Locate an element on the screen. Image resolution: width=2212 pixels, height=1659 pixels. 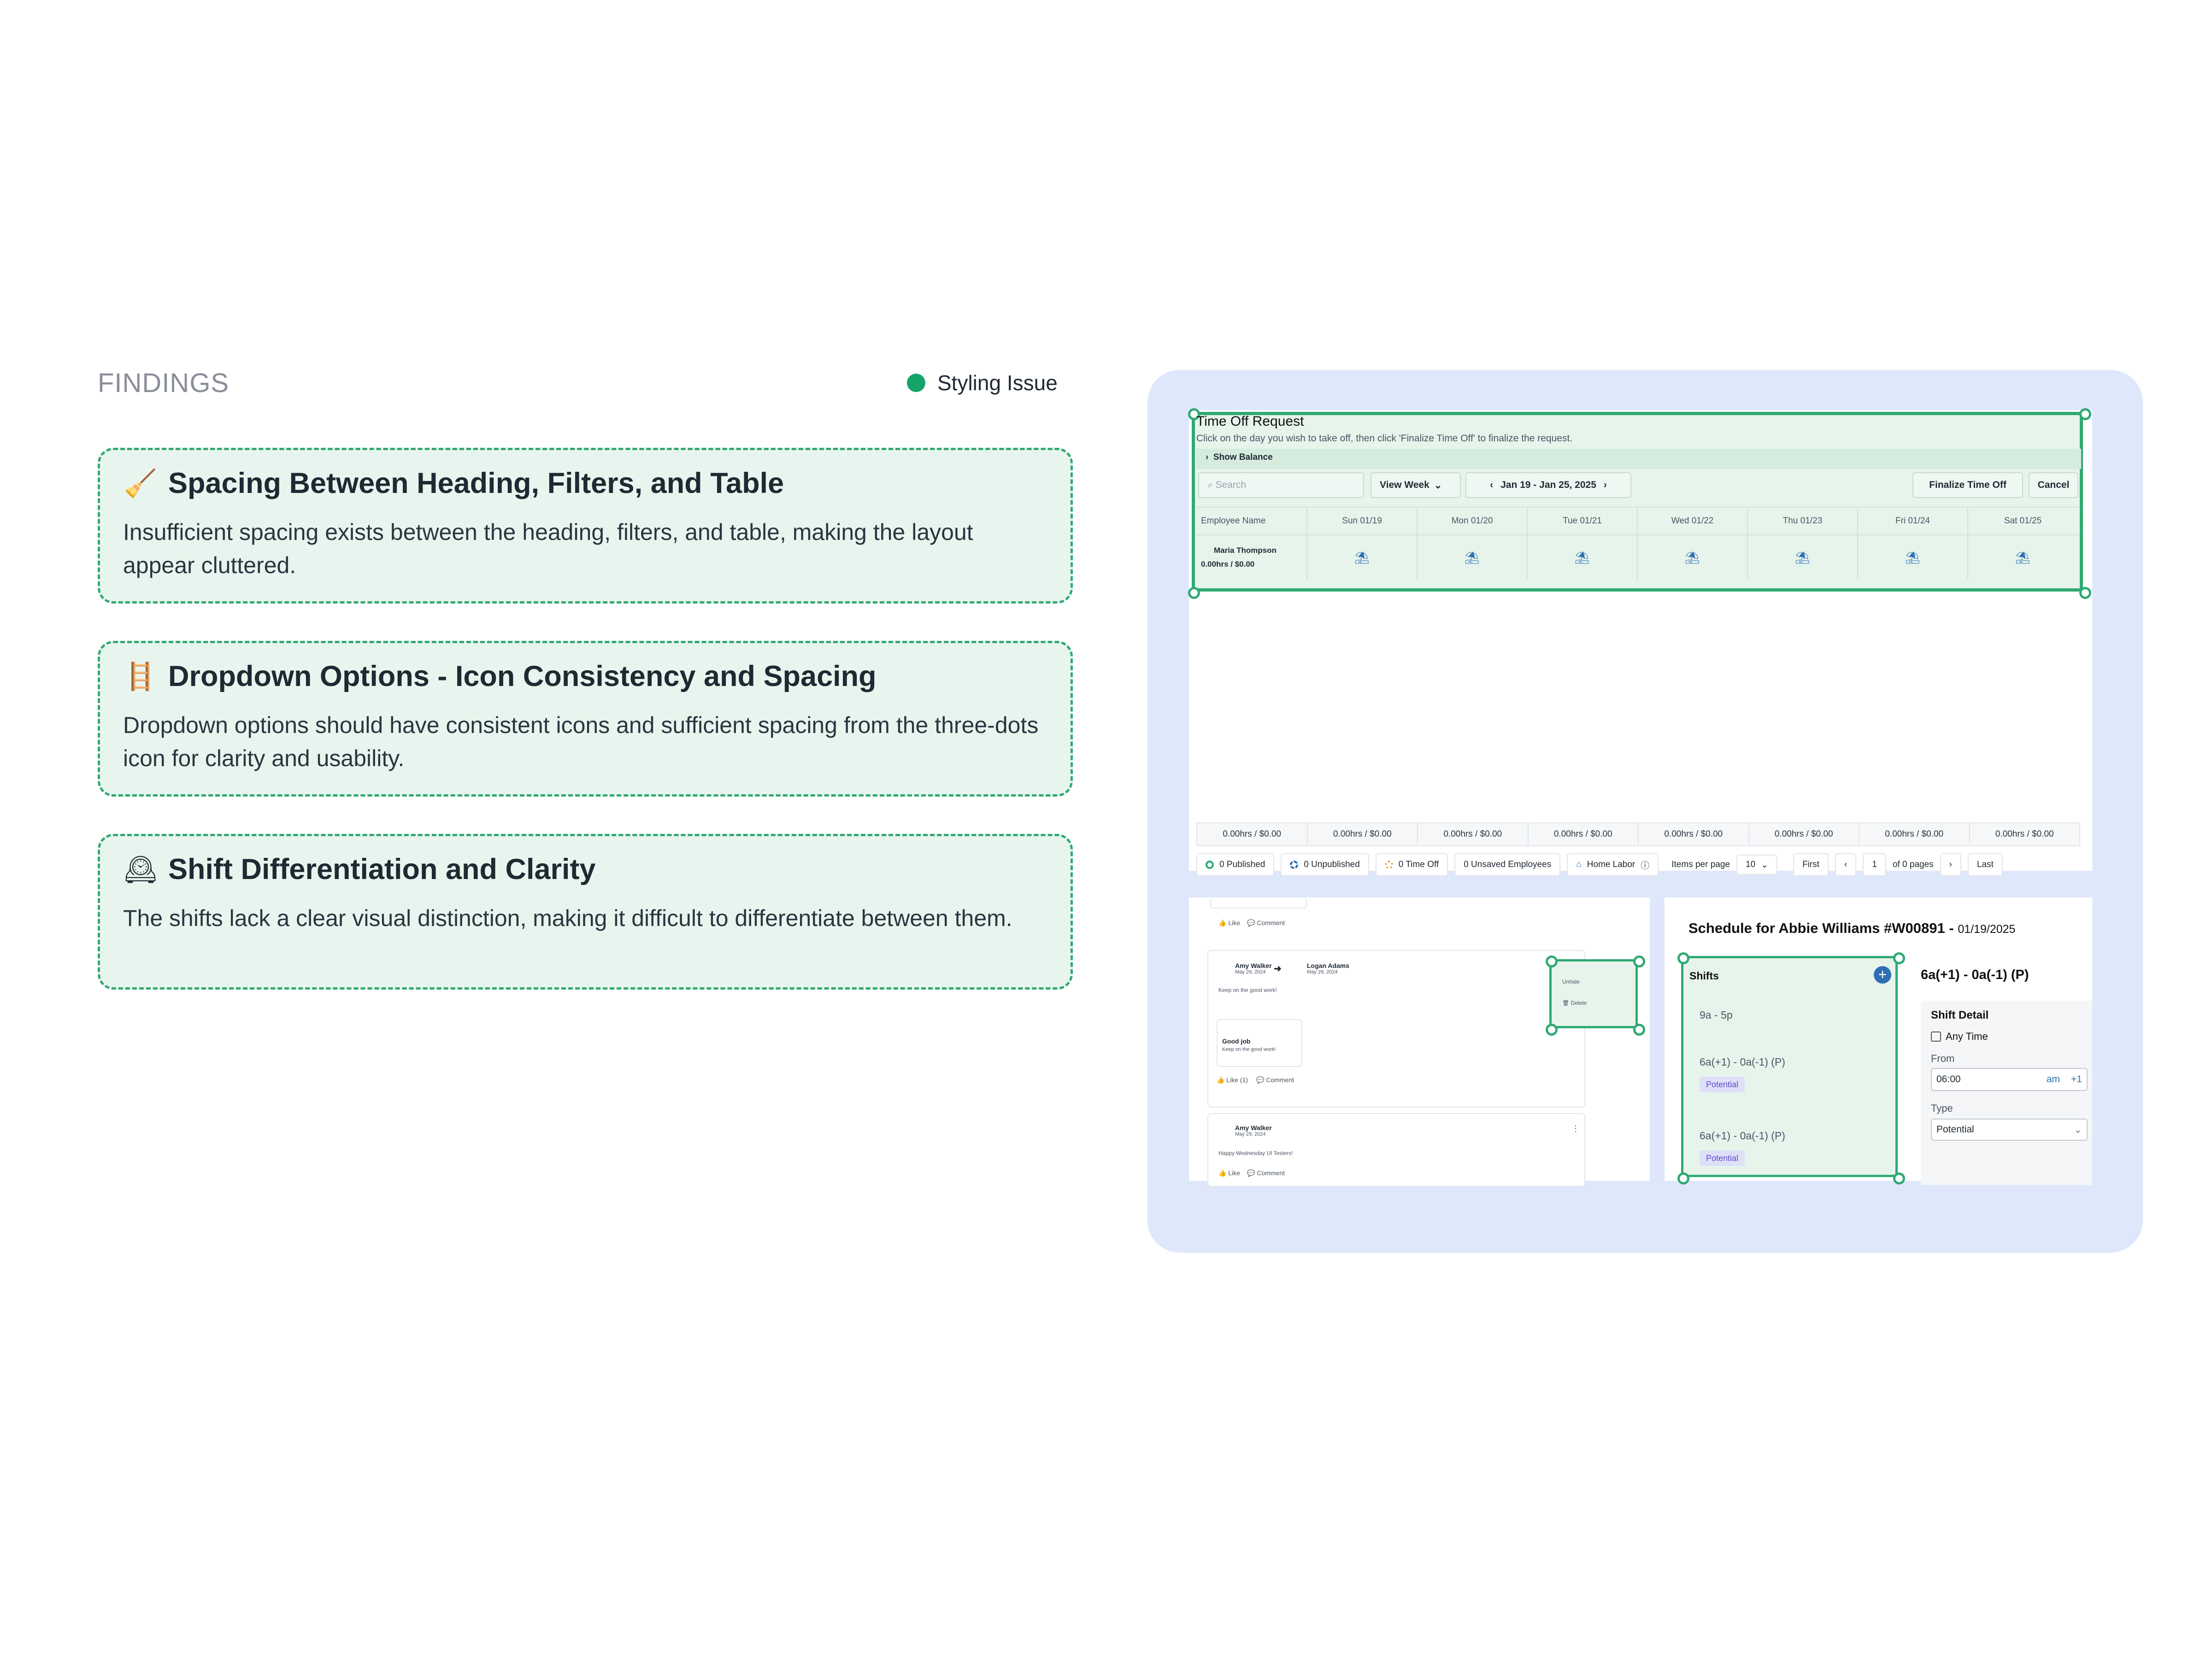
finalize-time-off-button: Finalize Time Off is located at coordinates (1967, 485).